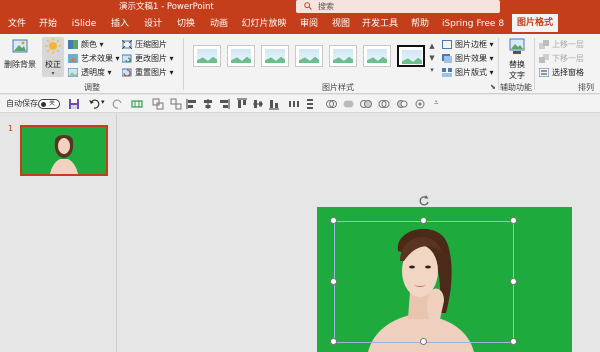 The width and height of the screenshot is (600, 352). I want to click on resize-handle-left, so click(333, 281).